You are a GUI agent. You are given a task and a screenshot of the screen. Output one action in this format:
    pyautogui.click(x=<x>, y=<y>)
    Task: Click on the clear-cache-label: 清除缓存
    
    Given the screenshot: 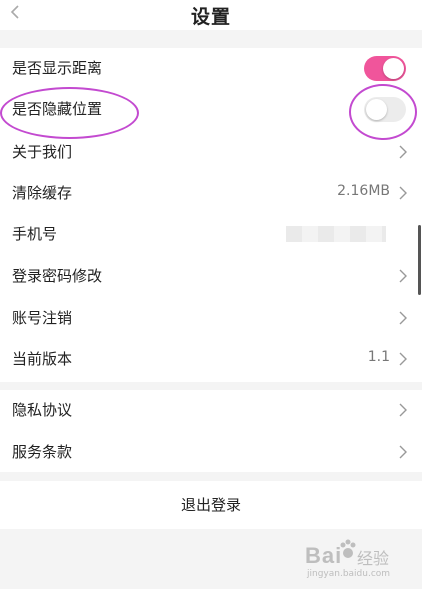 What is the action you would take?
    pyautogui.click(x=42, y=193)
    